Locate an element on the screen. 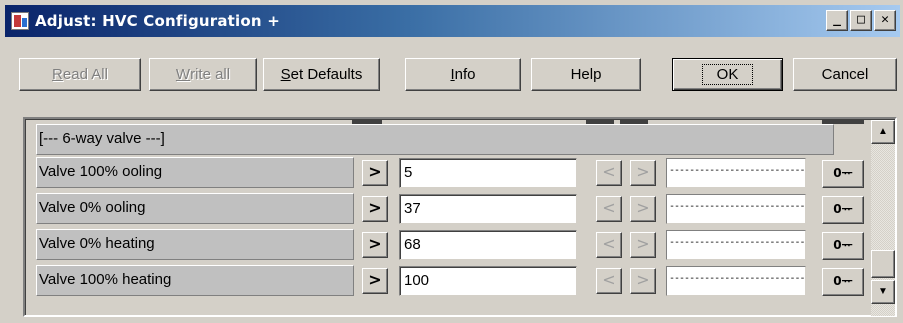 This screenshot has height=323, width=903. write-all-label: rite all is located at coordinates (210, 74).